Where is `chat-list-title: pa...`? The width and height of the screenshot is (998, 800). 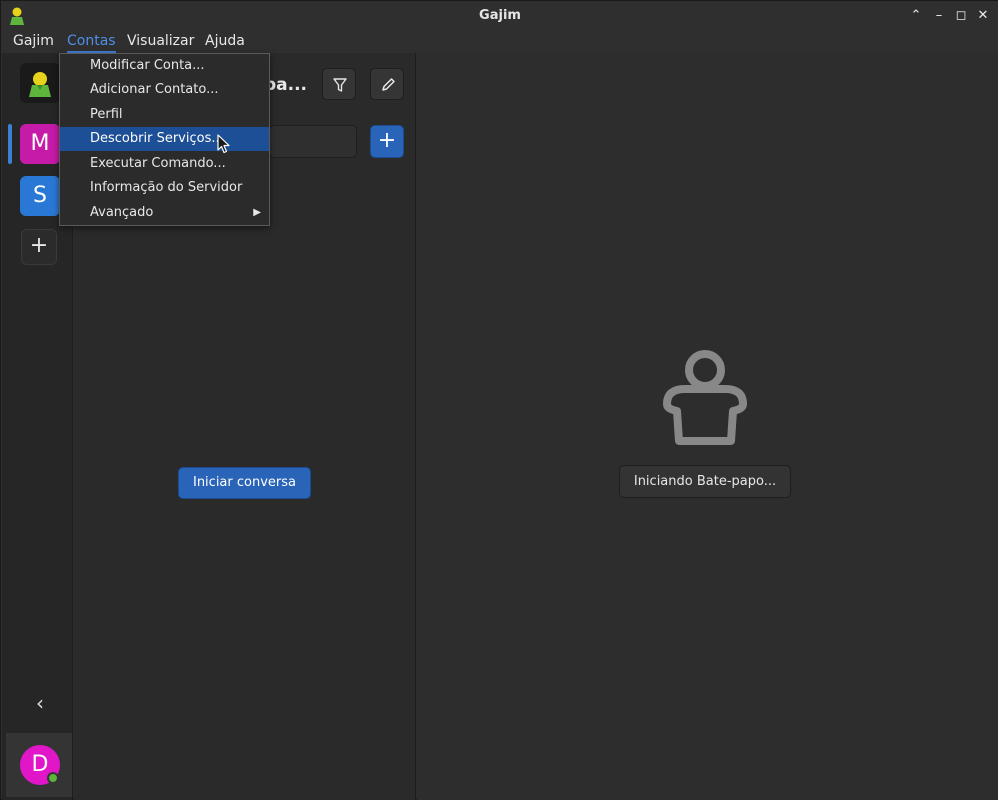 chat-list-title: pa... is located at coordinates (286, 85).